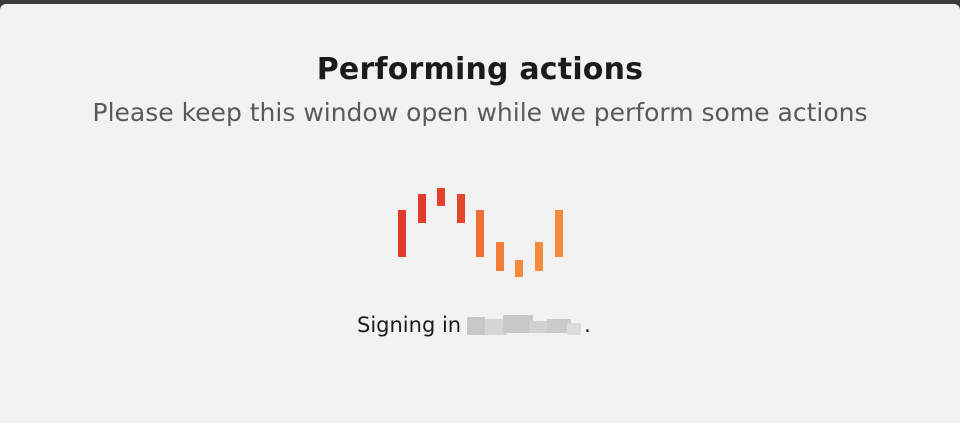 This screenshot has height=423, width=960. I want to click on sign-in-status: Signing in ., so click(474, 325).